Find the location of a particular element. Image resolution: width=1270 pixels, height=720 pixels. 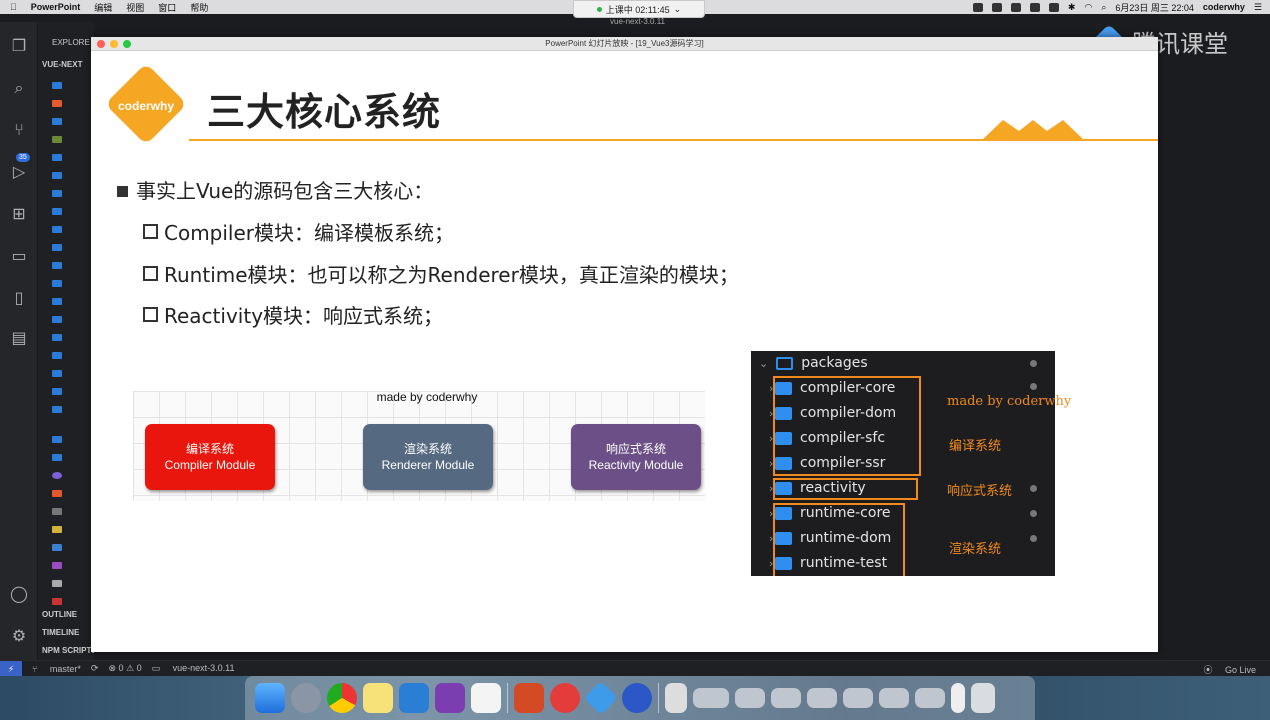

folder-indicator: ▭ vue-next-3.0.11 is located at coordinates (193, 668).